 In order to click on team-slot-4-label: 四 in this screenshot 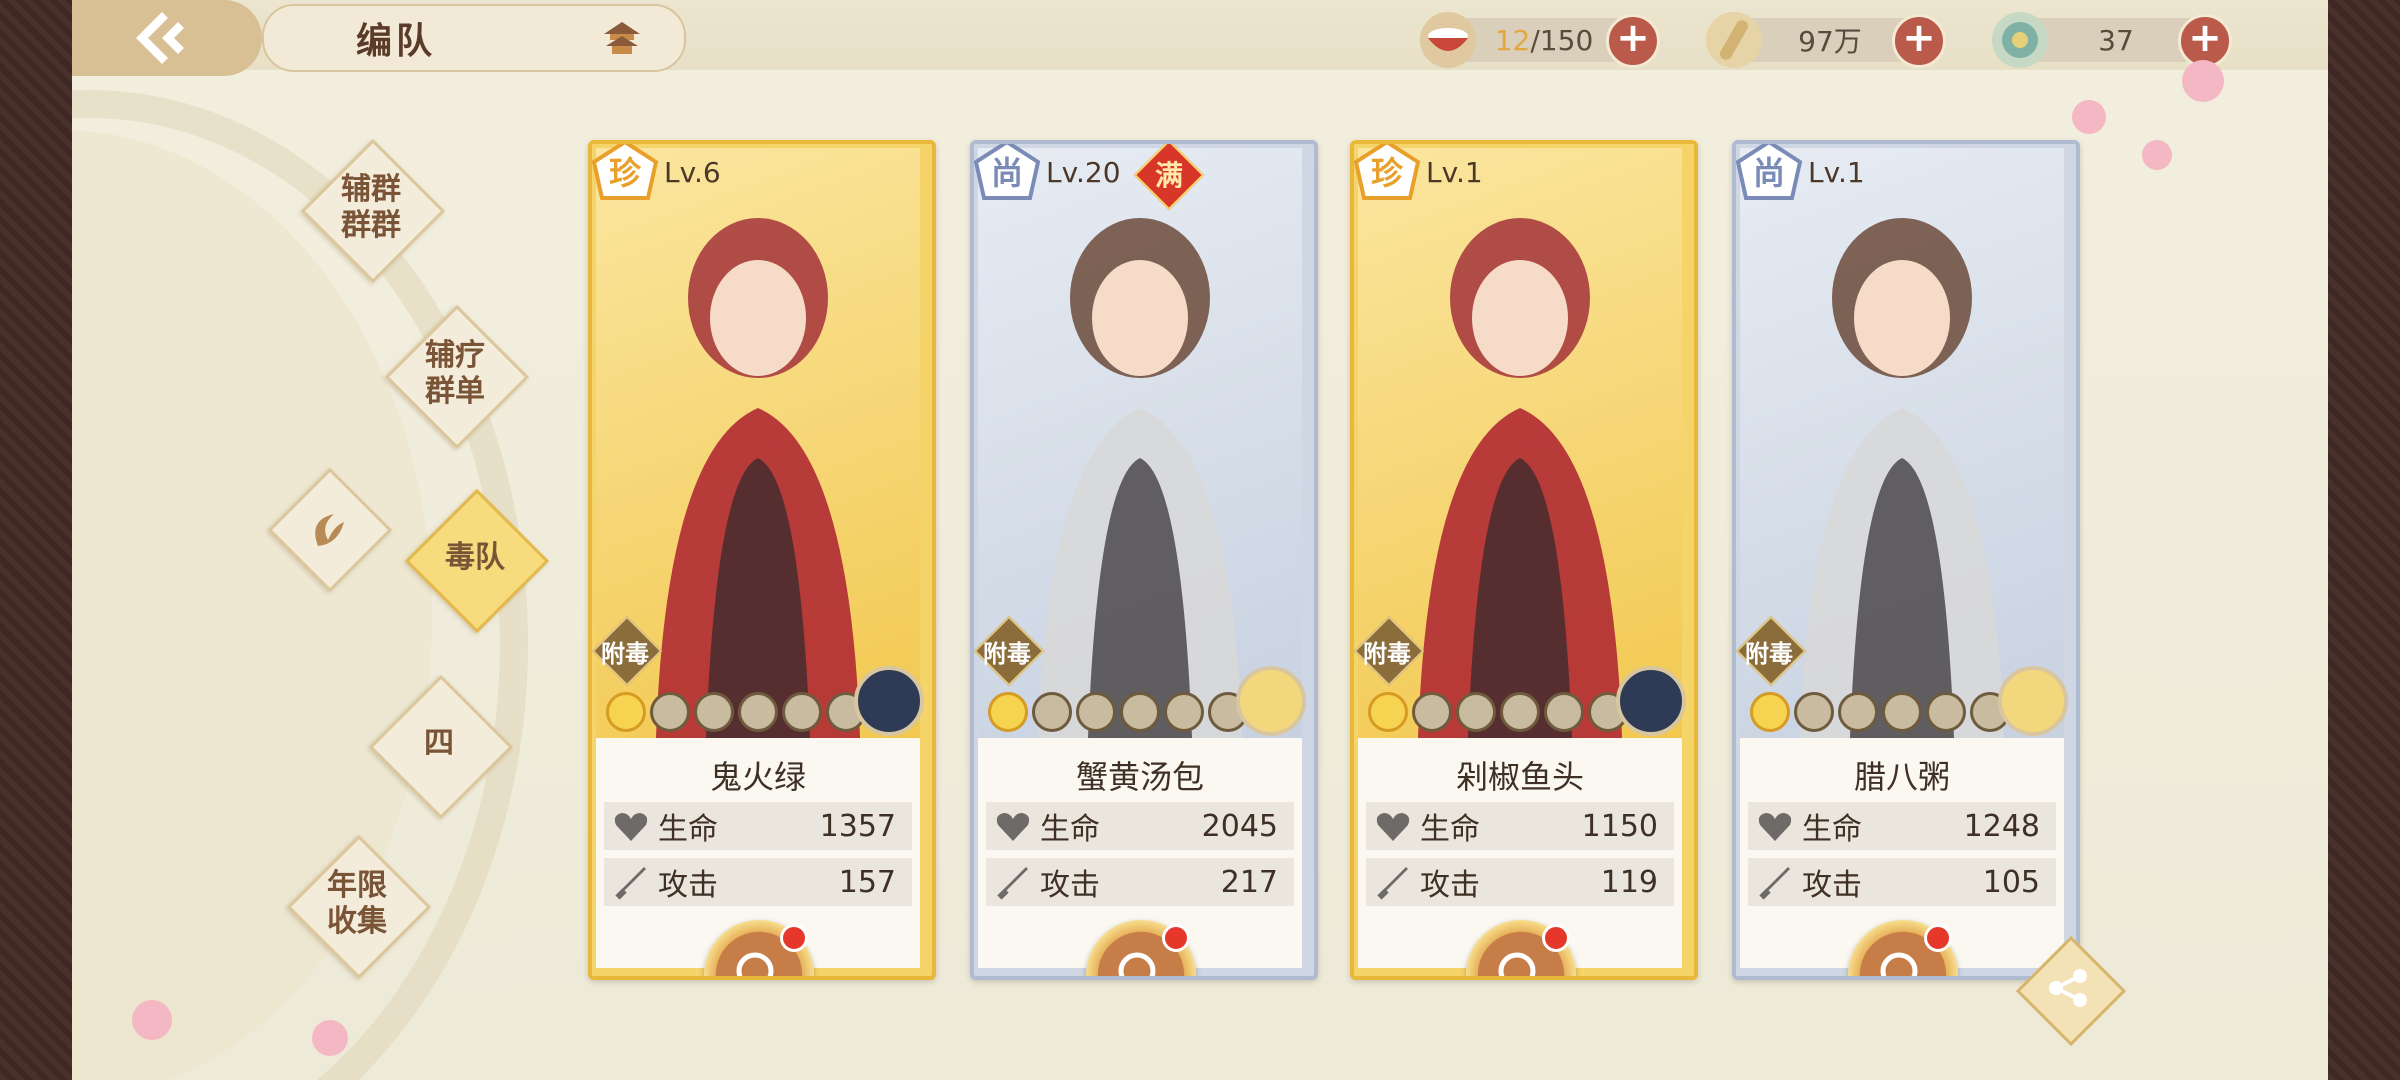, I will do `click(439, 743)`.